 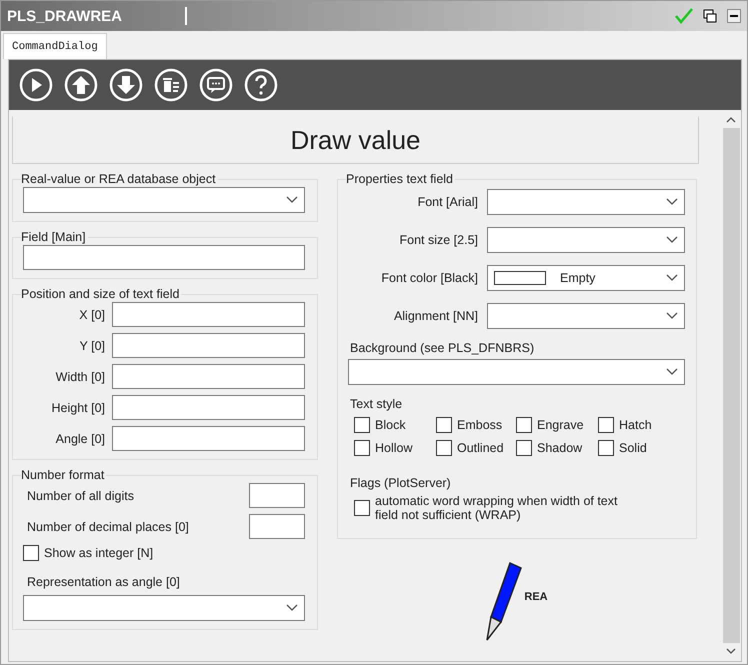 I want to click on field-label: Width [0], so click(x=79, y=377).